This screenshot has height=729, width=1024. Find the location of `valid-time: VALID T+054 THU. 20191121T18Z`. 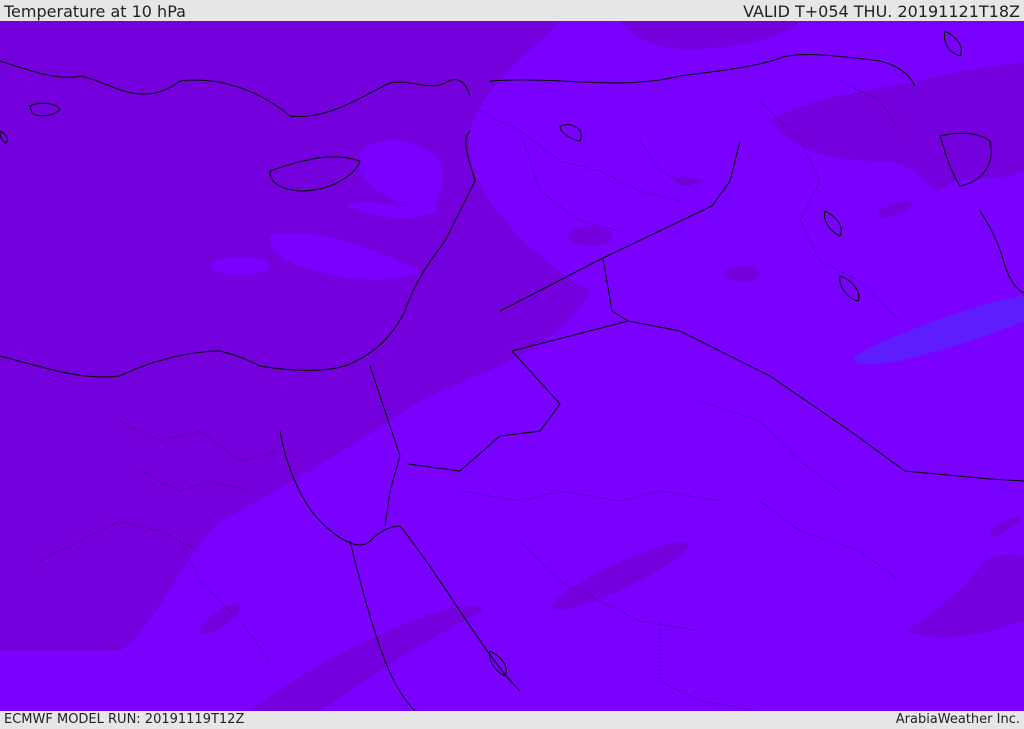

valid-time: VALID T+054 THU. 20191121T18Z is located at coordinates (881, 11).